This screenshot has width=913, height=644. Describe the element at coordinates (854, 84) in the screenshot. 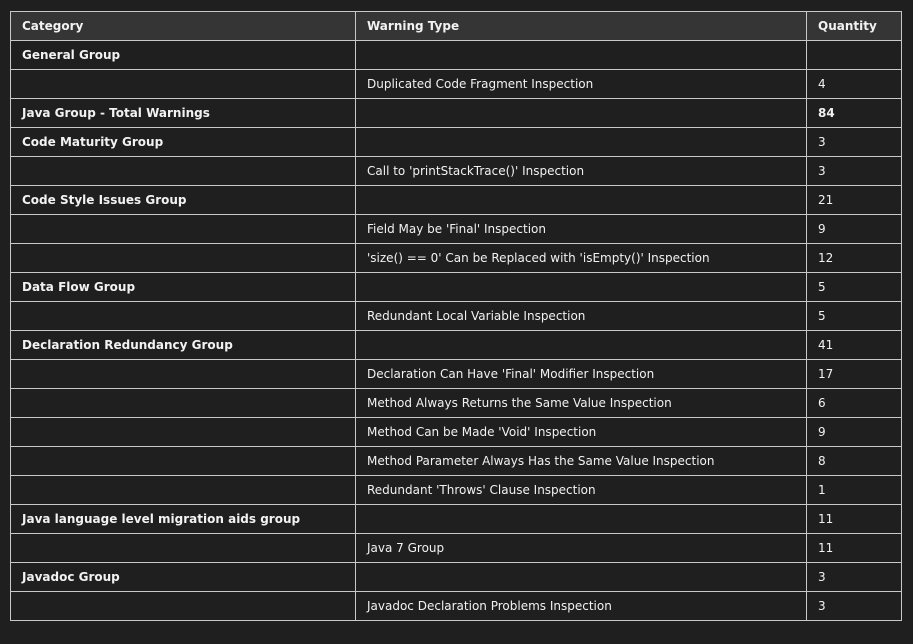

I see `quantity-cell: 4` at that location.